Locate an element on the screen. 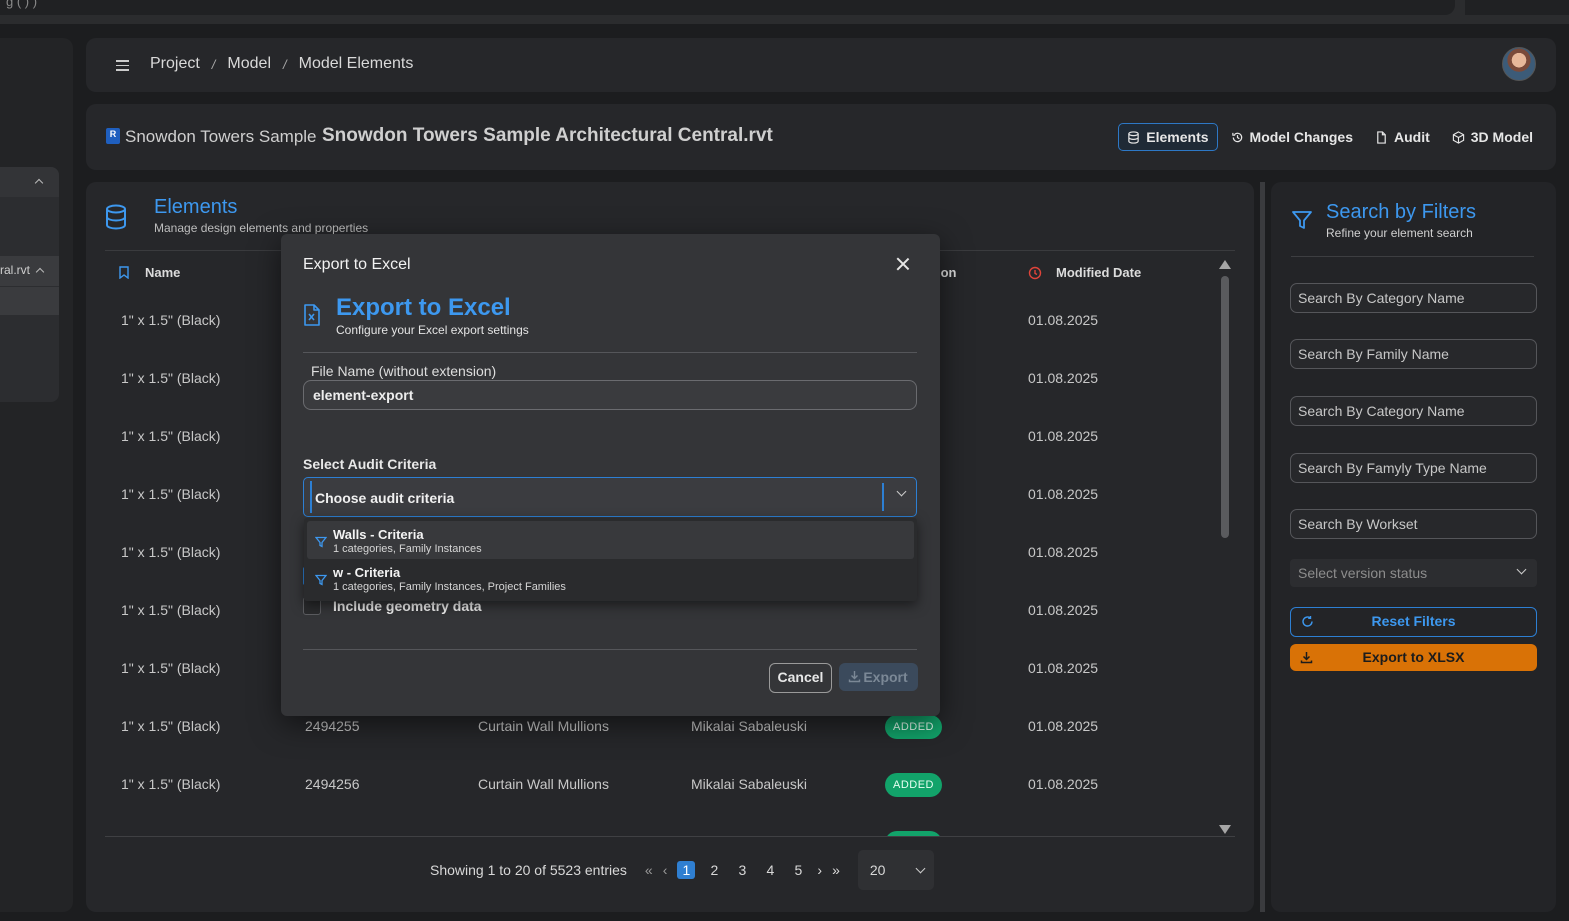 This screenshot has height=921, width=1569. cancel-button: Cancel is located at coordinates (800, 678).